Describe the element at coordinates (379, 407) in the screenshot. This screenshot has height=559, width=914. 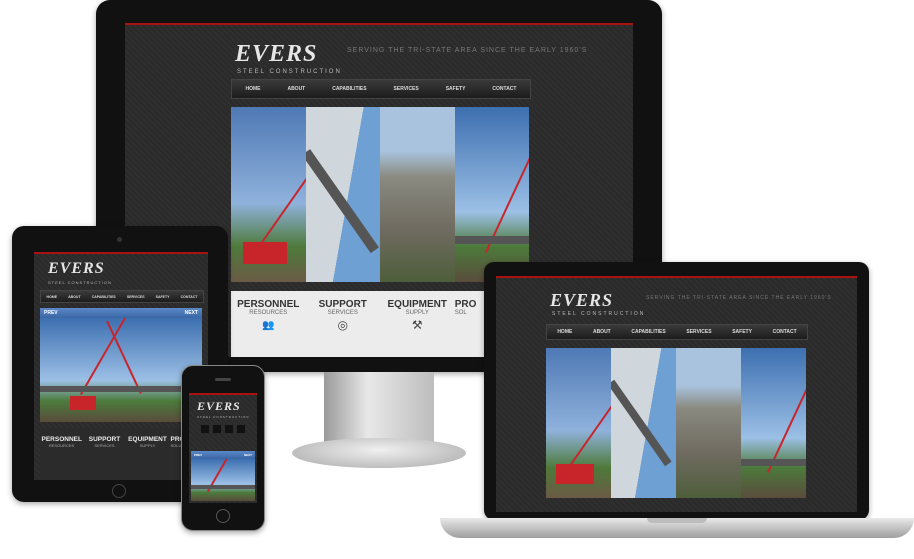
I see `monitor-neck` at that location.